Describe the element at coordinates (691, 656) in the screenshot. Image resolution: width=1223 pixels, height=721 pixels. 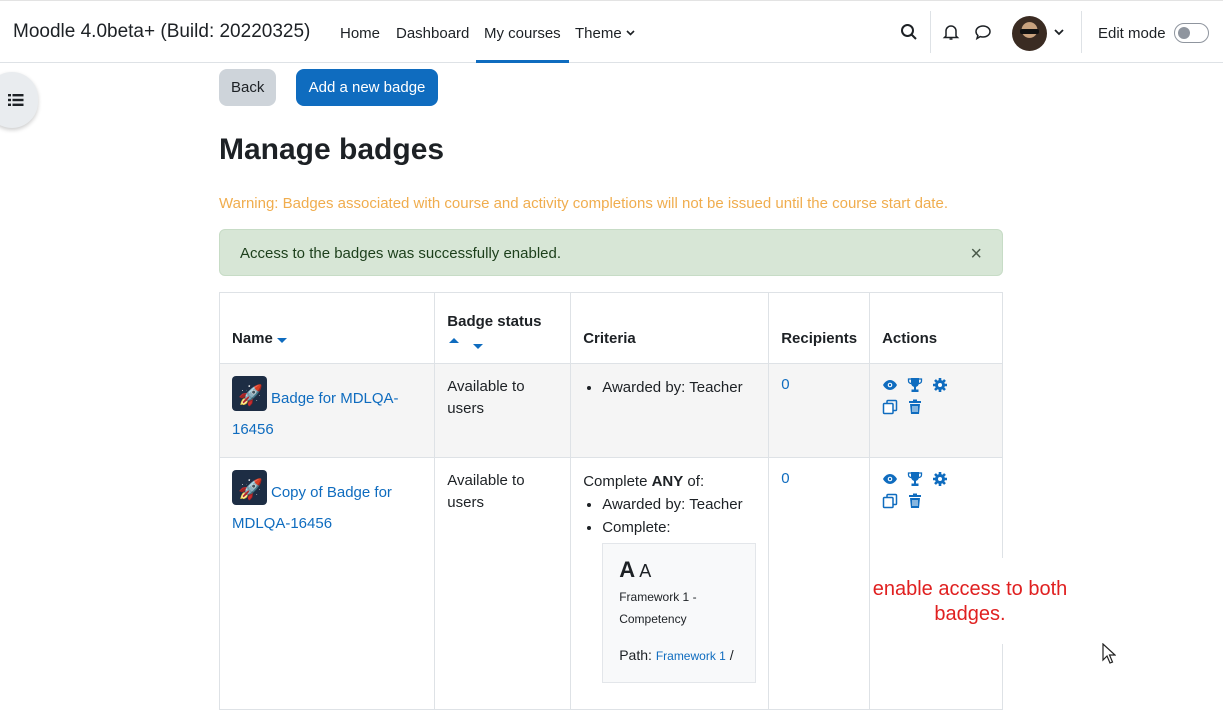
I see `framework-link: Framework 1` at that location.